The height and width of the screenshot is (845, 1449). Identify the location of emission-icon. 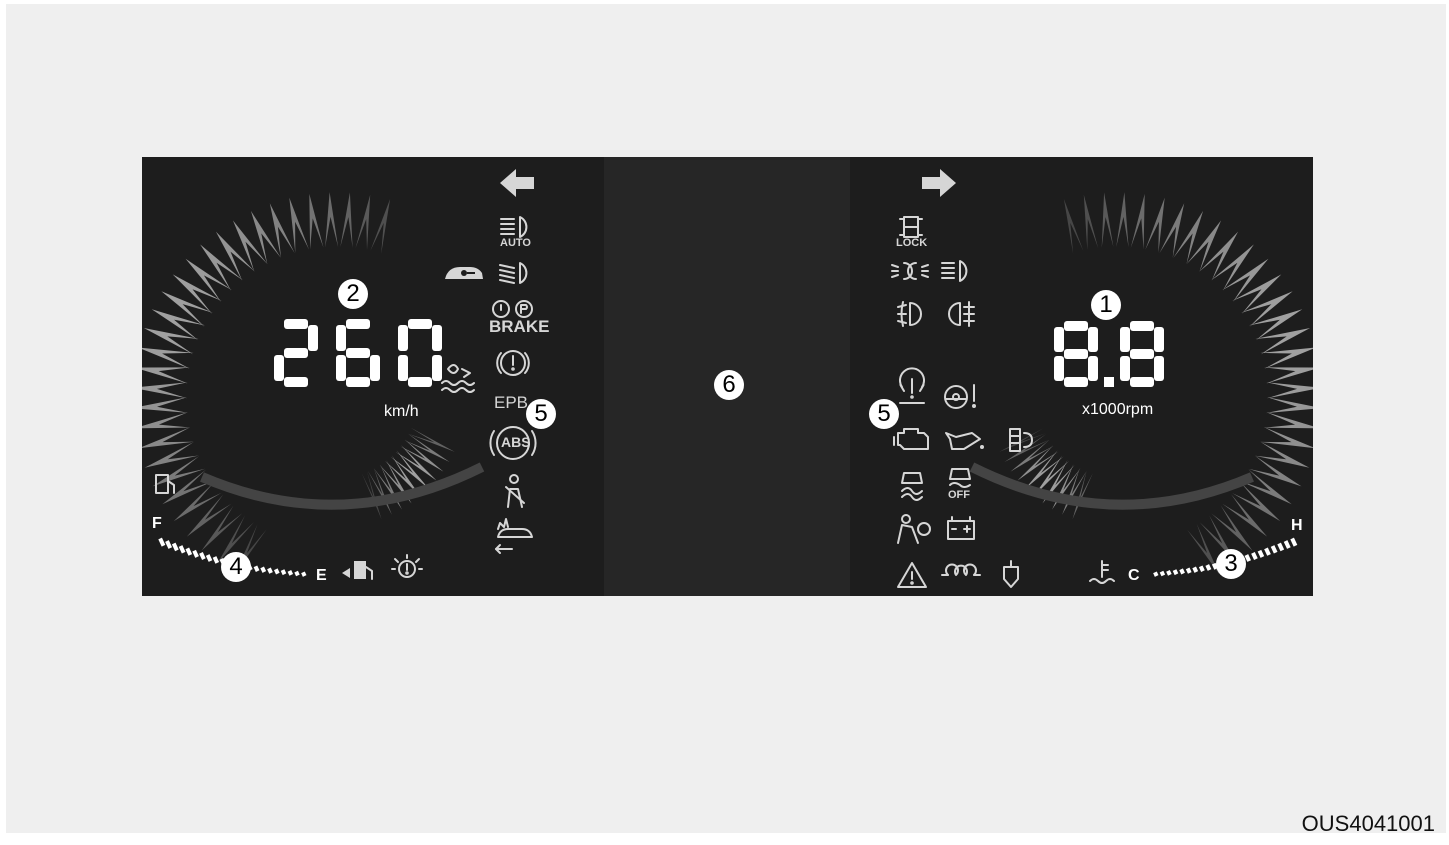
(1021, 440).